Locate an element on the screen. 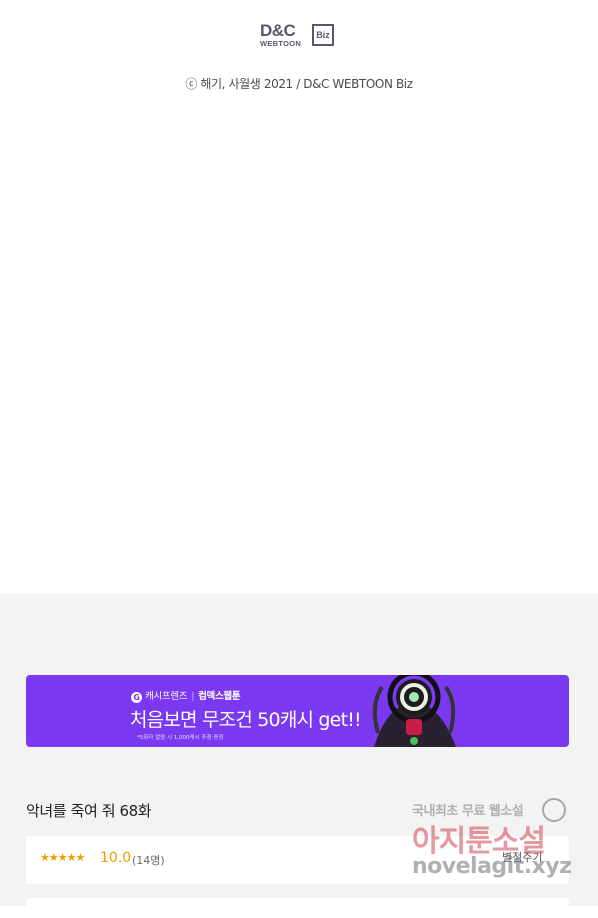 This screenshot has height=918, width=598. rating-box: ★★★★★ 10.0 (14명) 별점주기 is located at coordinates (297, 860).